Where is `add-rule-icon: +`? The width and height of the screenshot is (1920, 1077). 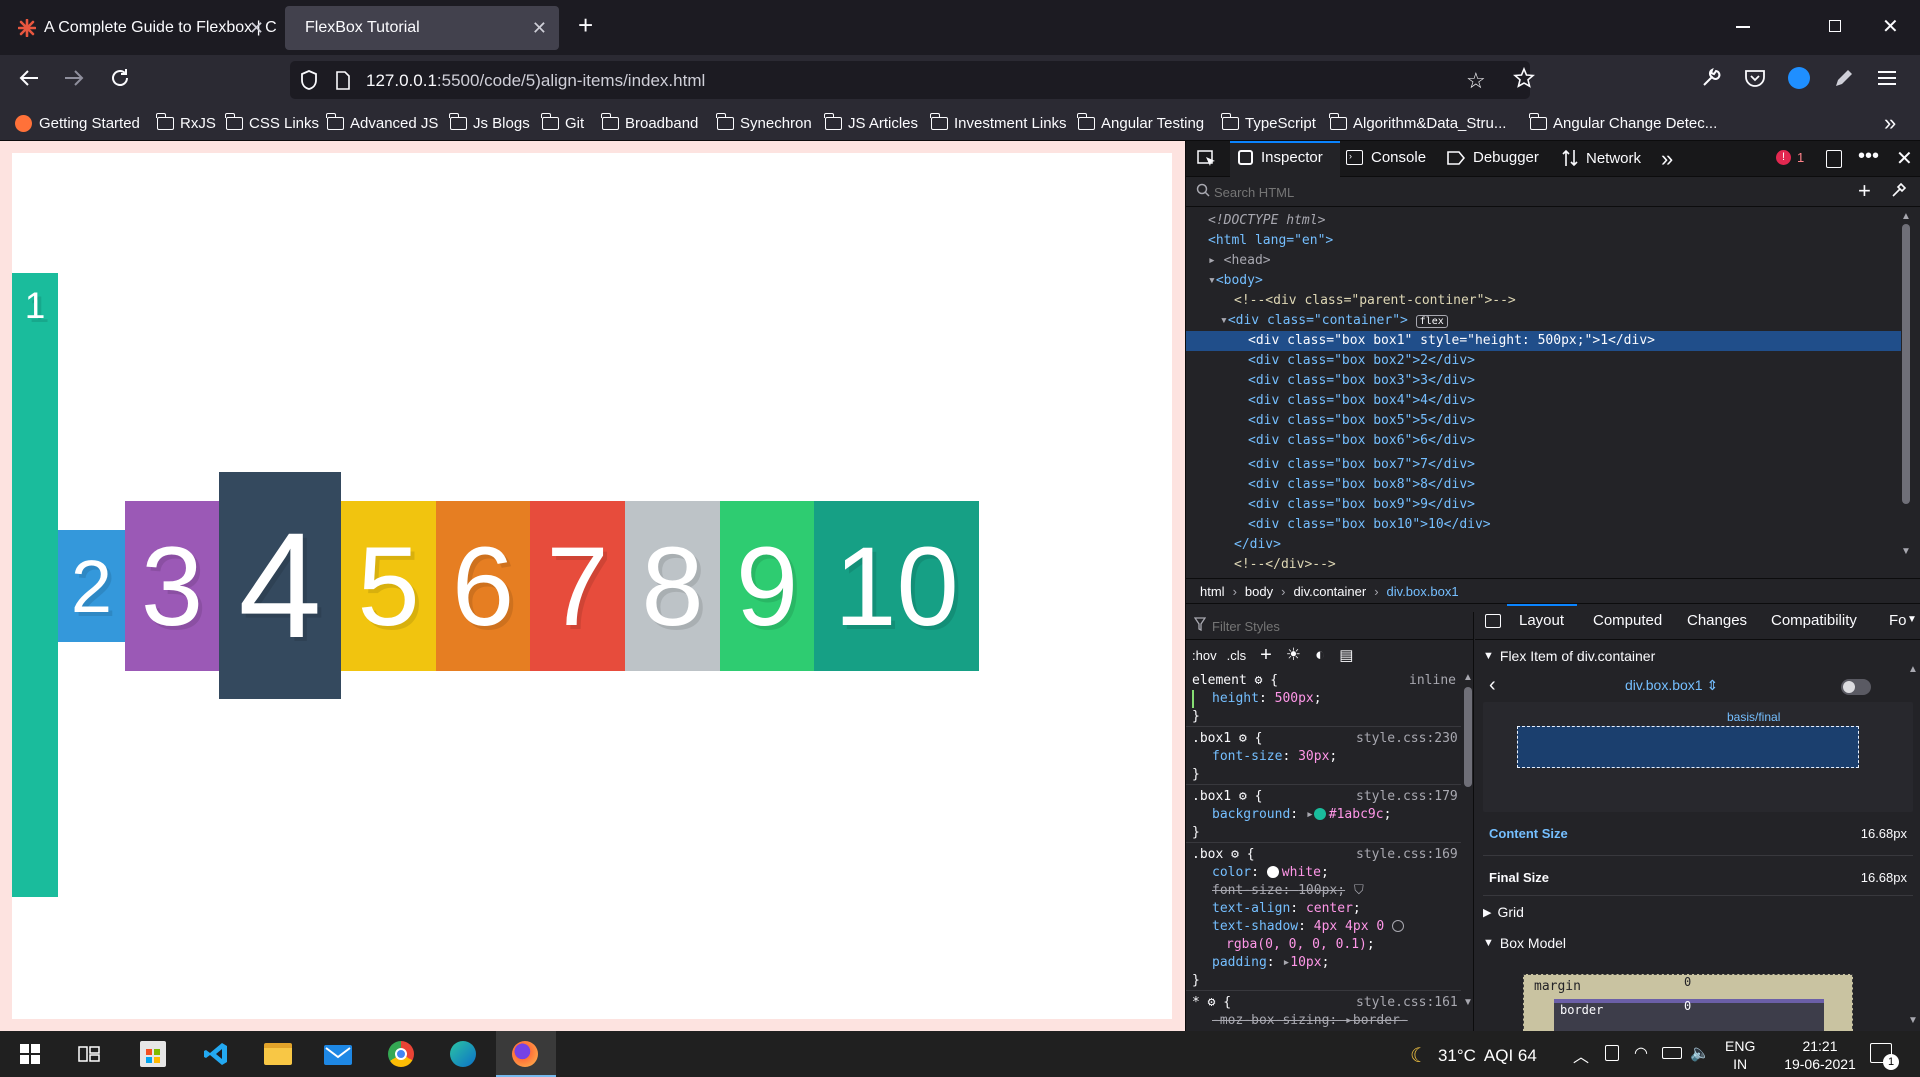
add-rule-icon: + is located at coordinates (1266, 655).